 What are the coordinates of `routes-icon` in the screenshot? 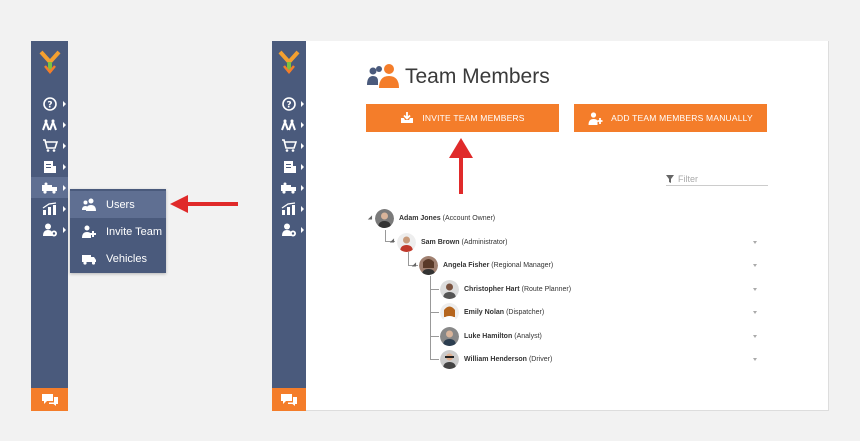 It's located at (288, 124).